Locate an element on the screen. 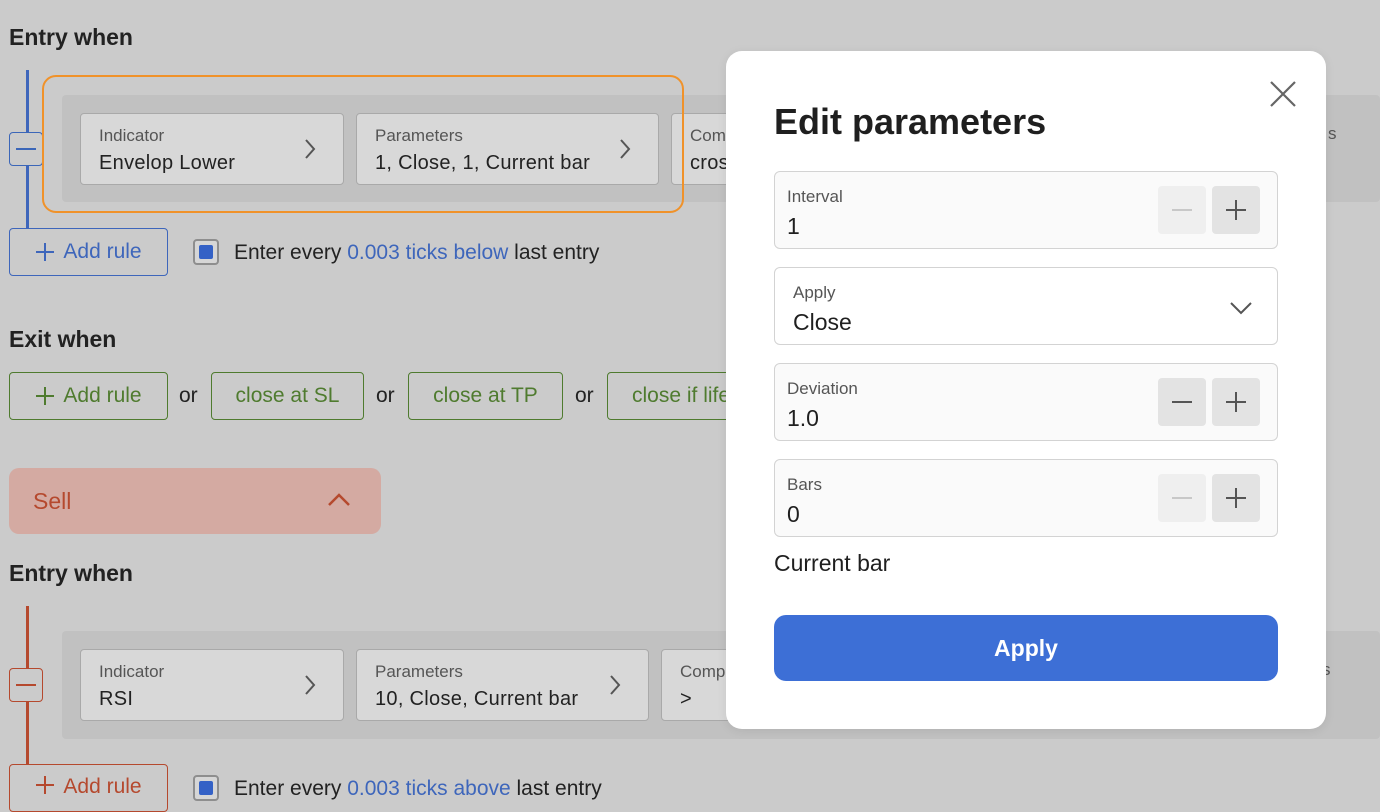  interval-decrement-button is located at coordinates (1182, 210).